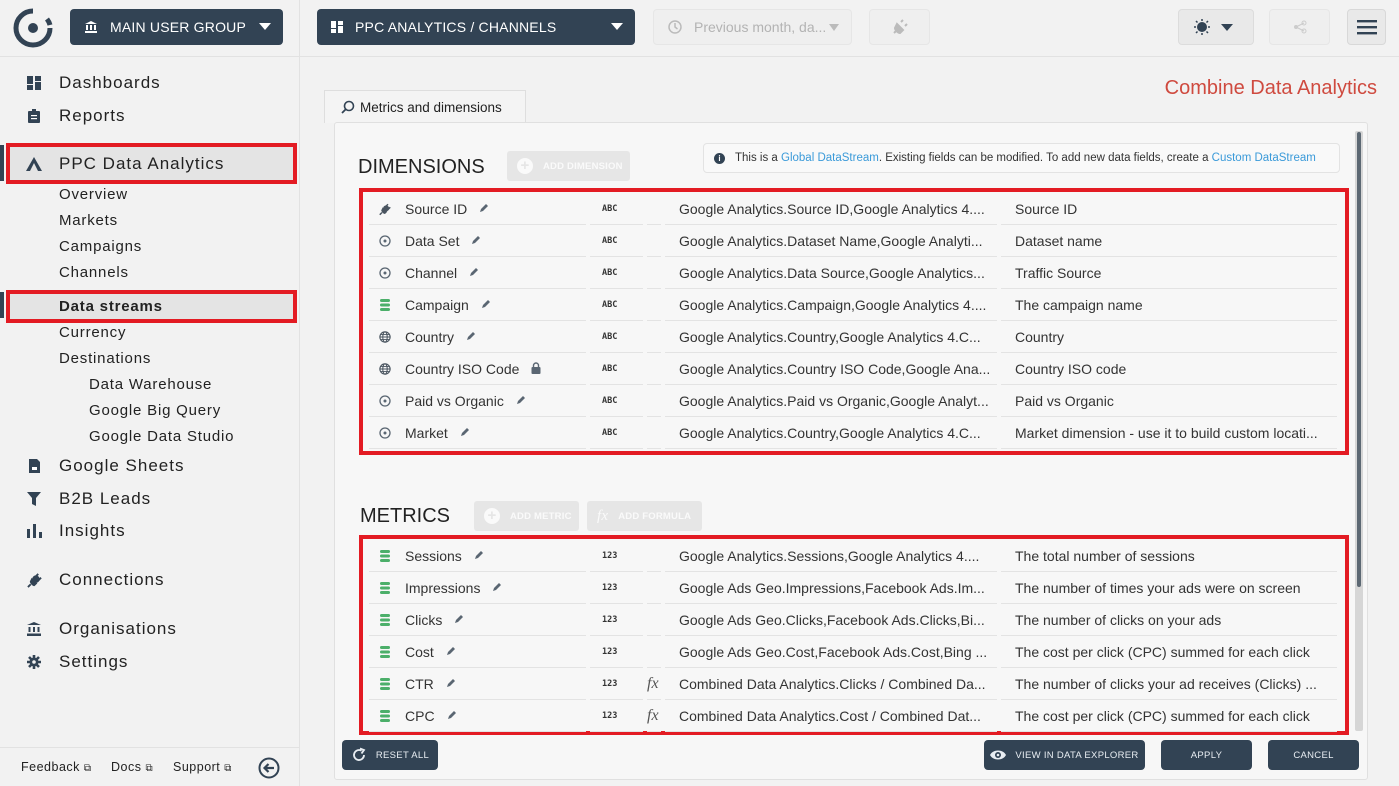 The height and width of the screenshot is (786, 1399). What do you see at coordinates (88, 220) in the screenshot?
I see `sidebar-subitem-markets: Markets` at bounding box center [88, 220].